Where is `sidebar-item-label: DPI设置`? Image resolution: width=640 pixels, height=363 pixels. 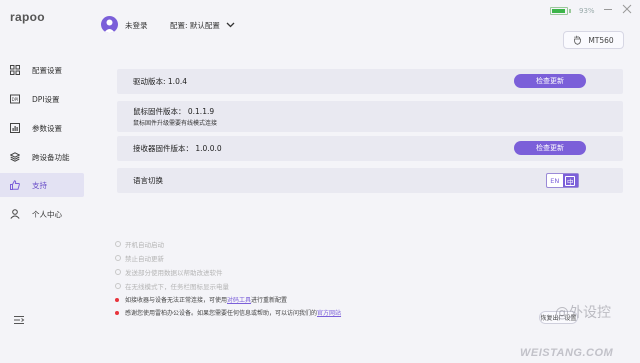 sidebar-item-label: DPI设置 is located at coordinates (46, 99).